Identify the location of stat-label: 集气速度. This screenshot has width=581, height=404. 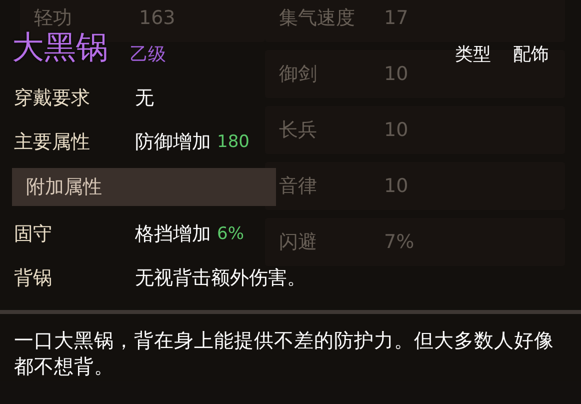
(317, 18).